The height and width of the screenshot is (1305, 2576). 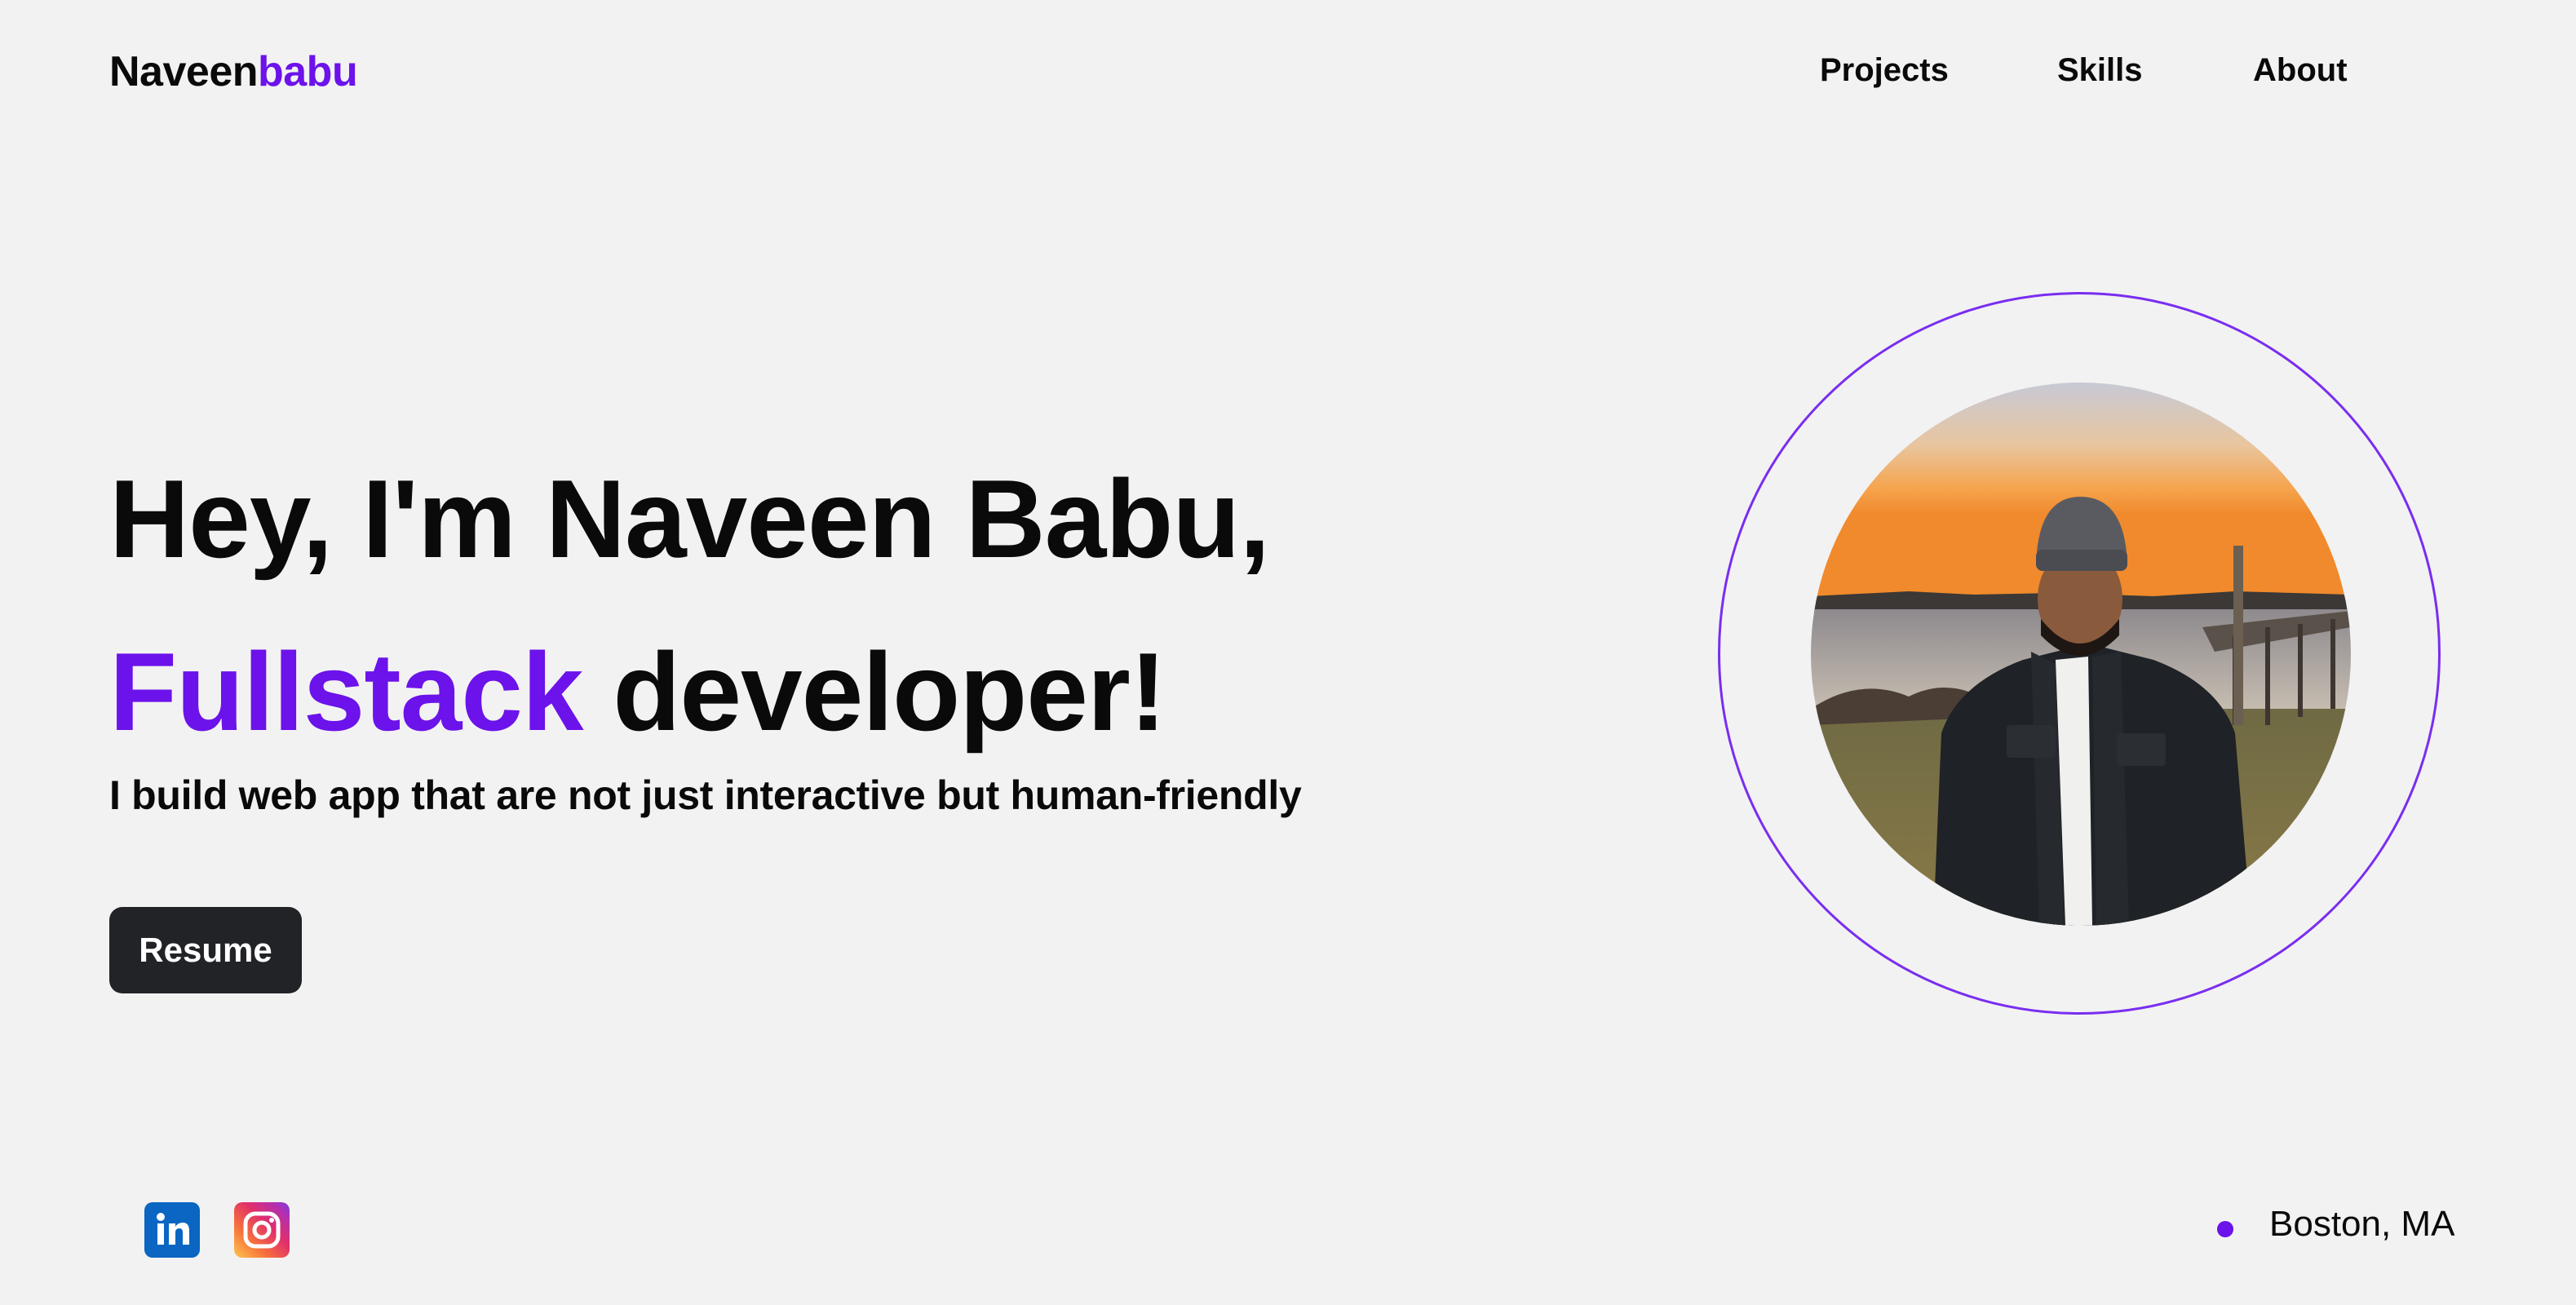 I want to click on resume-button: Resume, so click(x=205, y=950).